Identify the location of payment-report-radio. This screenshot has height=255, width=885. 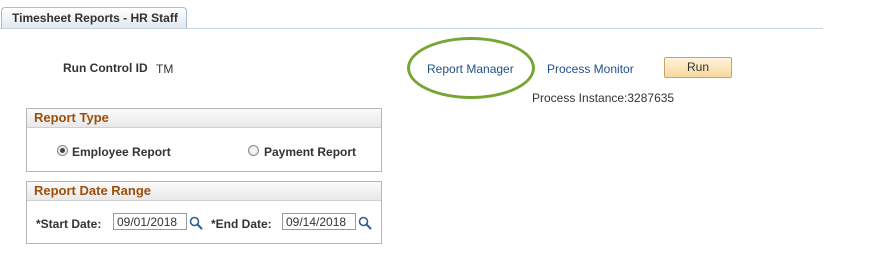
(253, 150).